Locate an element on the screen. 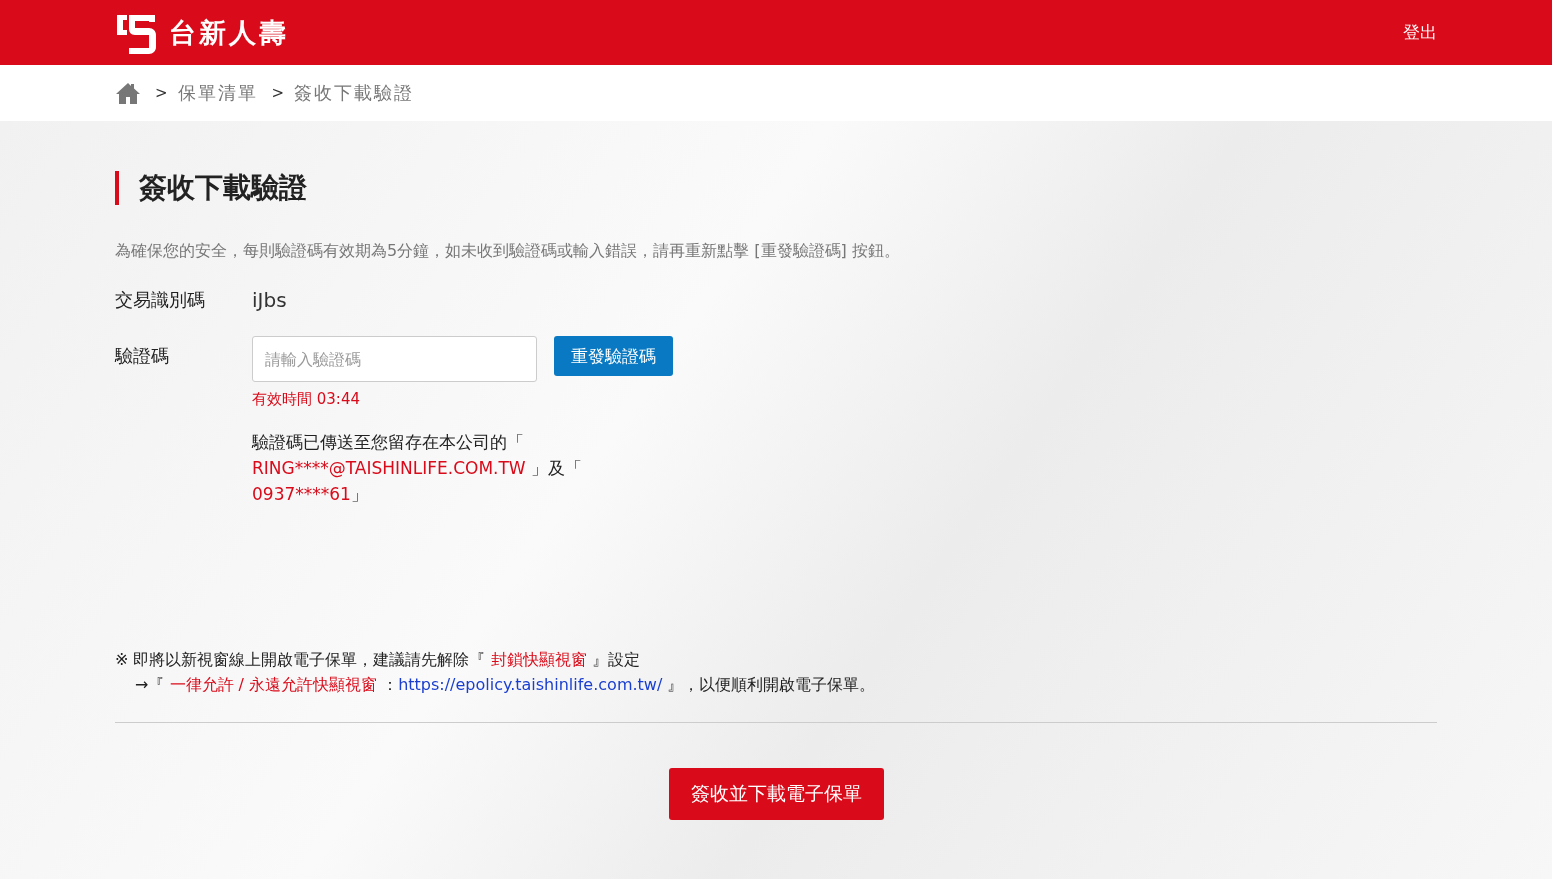  sign-download-button: 簽收並下載電子保單 is located at coordinates (776, 794).